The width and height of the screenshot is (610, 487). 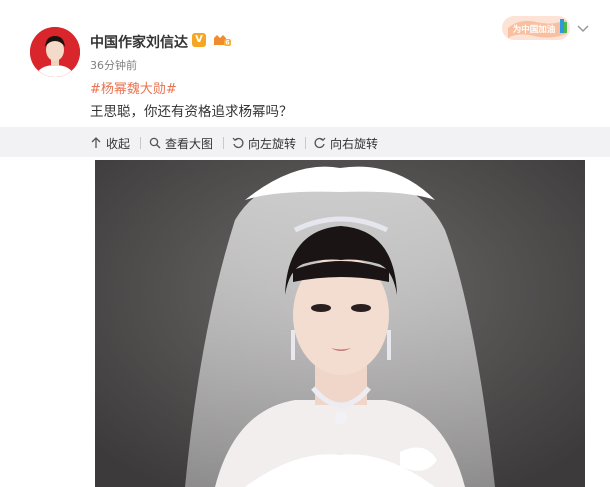 What do you see at coordinates (354, 143) in the screenshot?
I see `rotate-right-label: 向右旋转` at bounding box center [354, 143].